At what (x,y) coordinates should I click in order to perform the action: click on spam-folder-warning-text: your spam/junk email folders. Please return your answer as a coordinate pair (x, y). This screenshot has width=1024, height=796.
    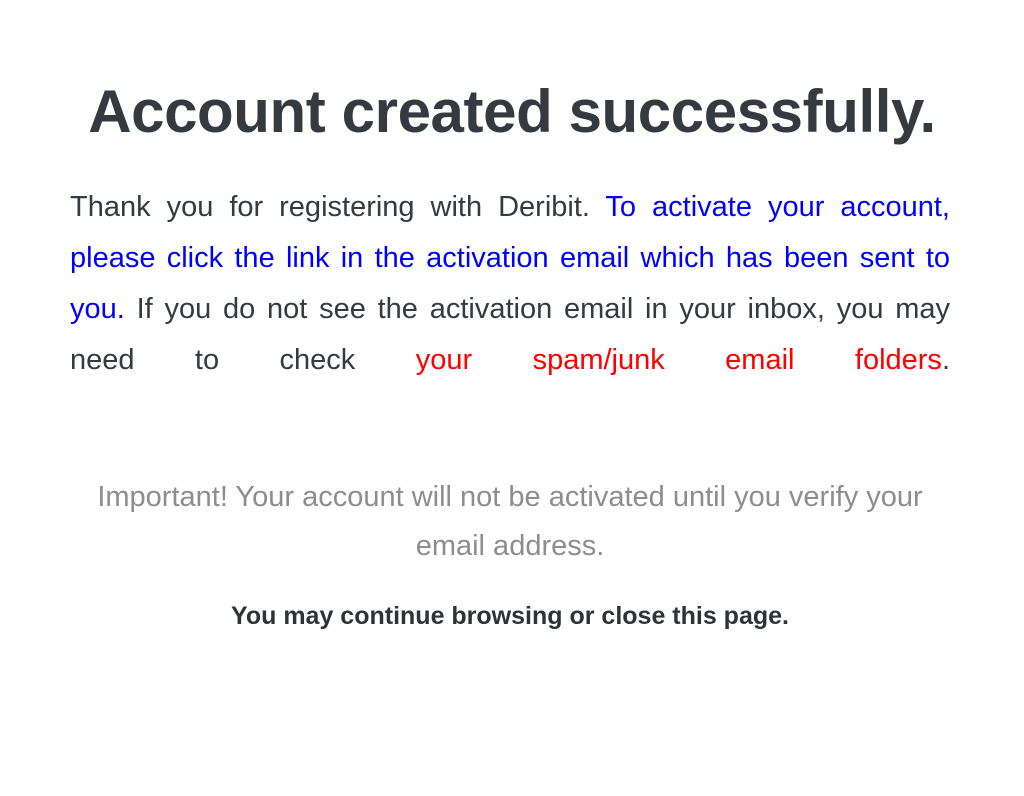
    Looking at the image, I should click on (678, 360).